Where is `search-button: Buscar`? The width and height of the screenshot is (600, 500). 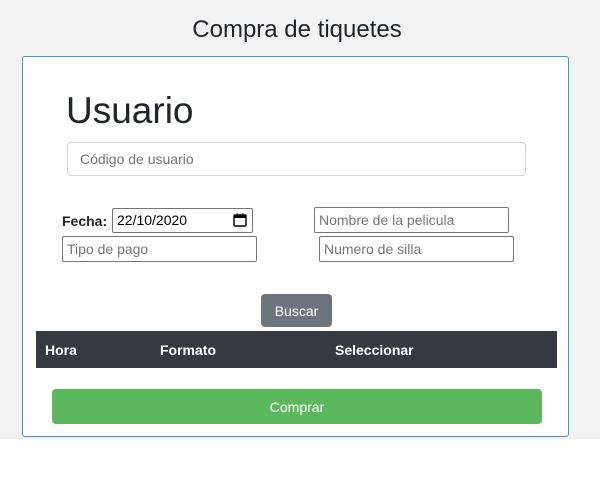
search-button: Buscar is located at coordinates (296, 310).